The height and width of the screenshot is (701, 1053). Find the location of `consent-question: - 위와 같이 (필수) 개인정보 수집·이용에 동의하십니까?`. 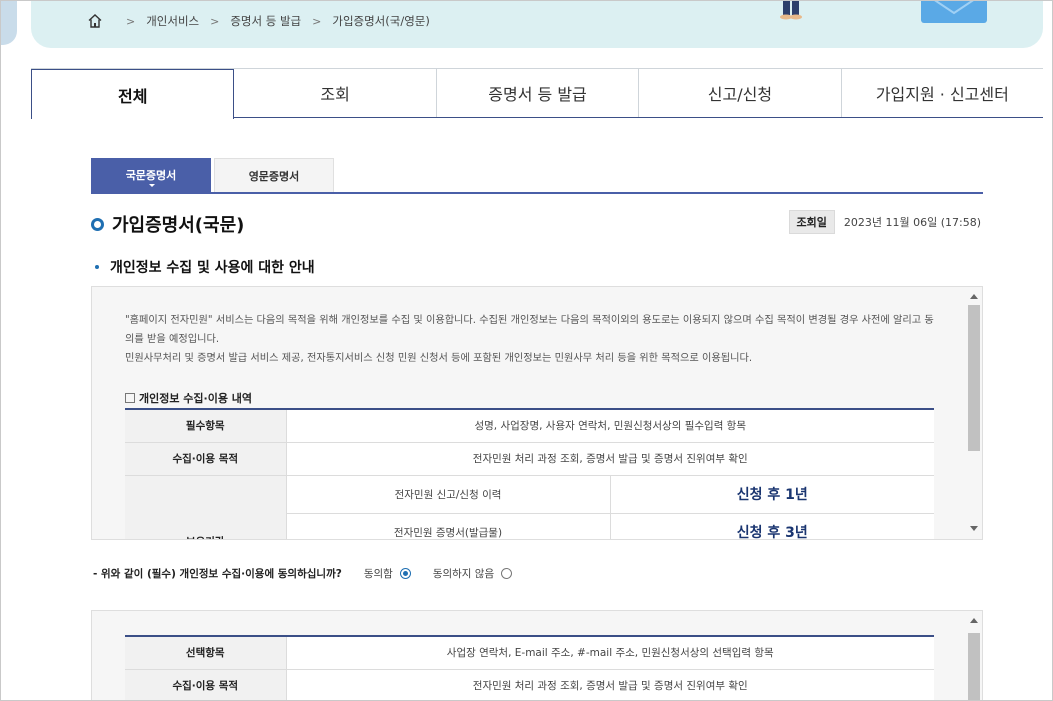

consent-question: - 위와 같이 (필수) 개인정보 수집·이용에 동의하십니까? is located at coordinates (217, 574).